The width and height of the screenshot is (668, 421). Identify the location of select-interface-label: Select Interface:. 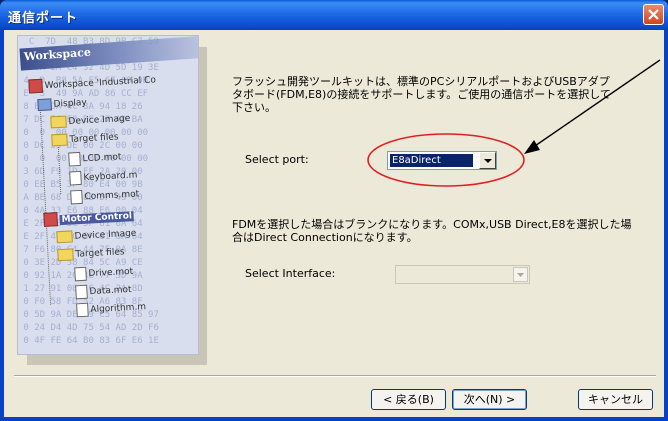
(290, 273).